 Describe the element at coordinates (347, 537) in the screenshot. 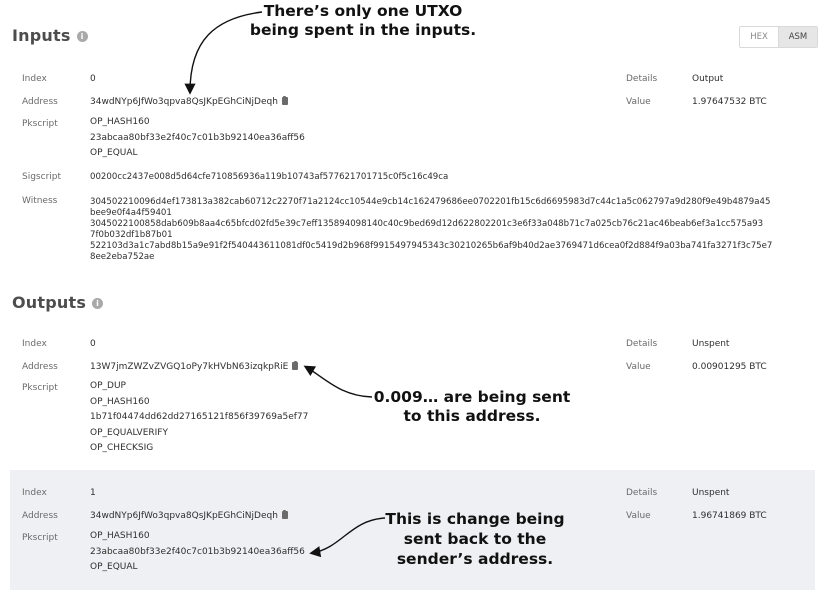

I see `arrow-to-output-1-pkscript` at that location.